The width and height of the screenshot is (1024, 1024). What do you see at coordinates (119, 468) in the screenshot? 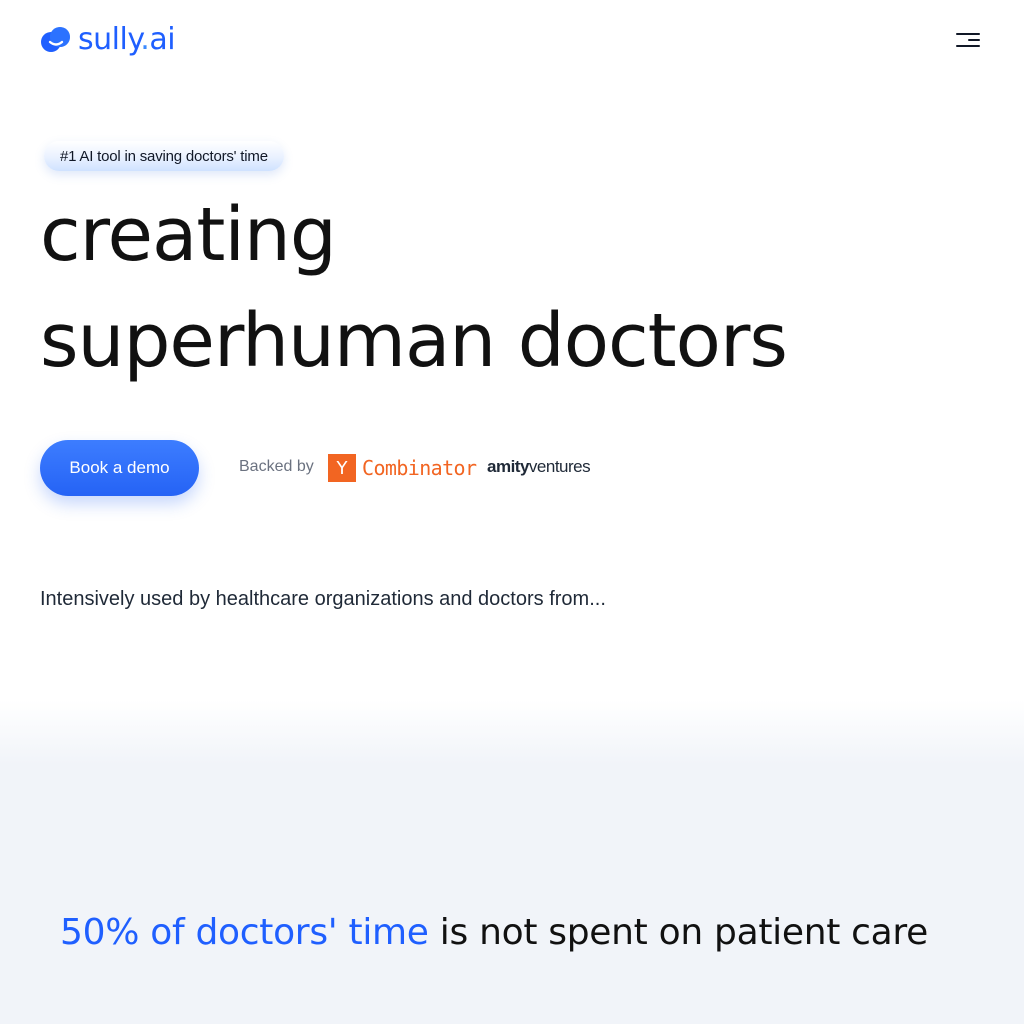
I see `book-demo-button: Book a demo` at bounding box center [119, 468].